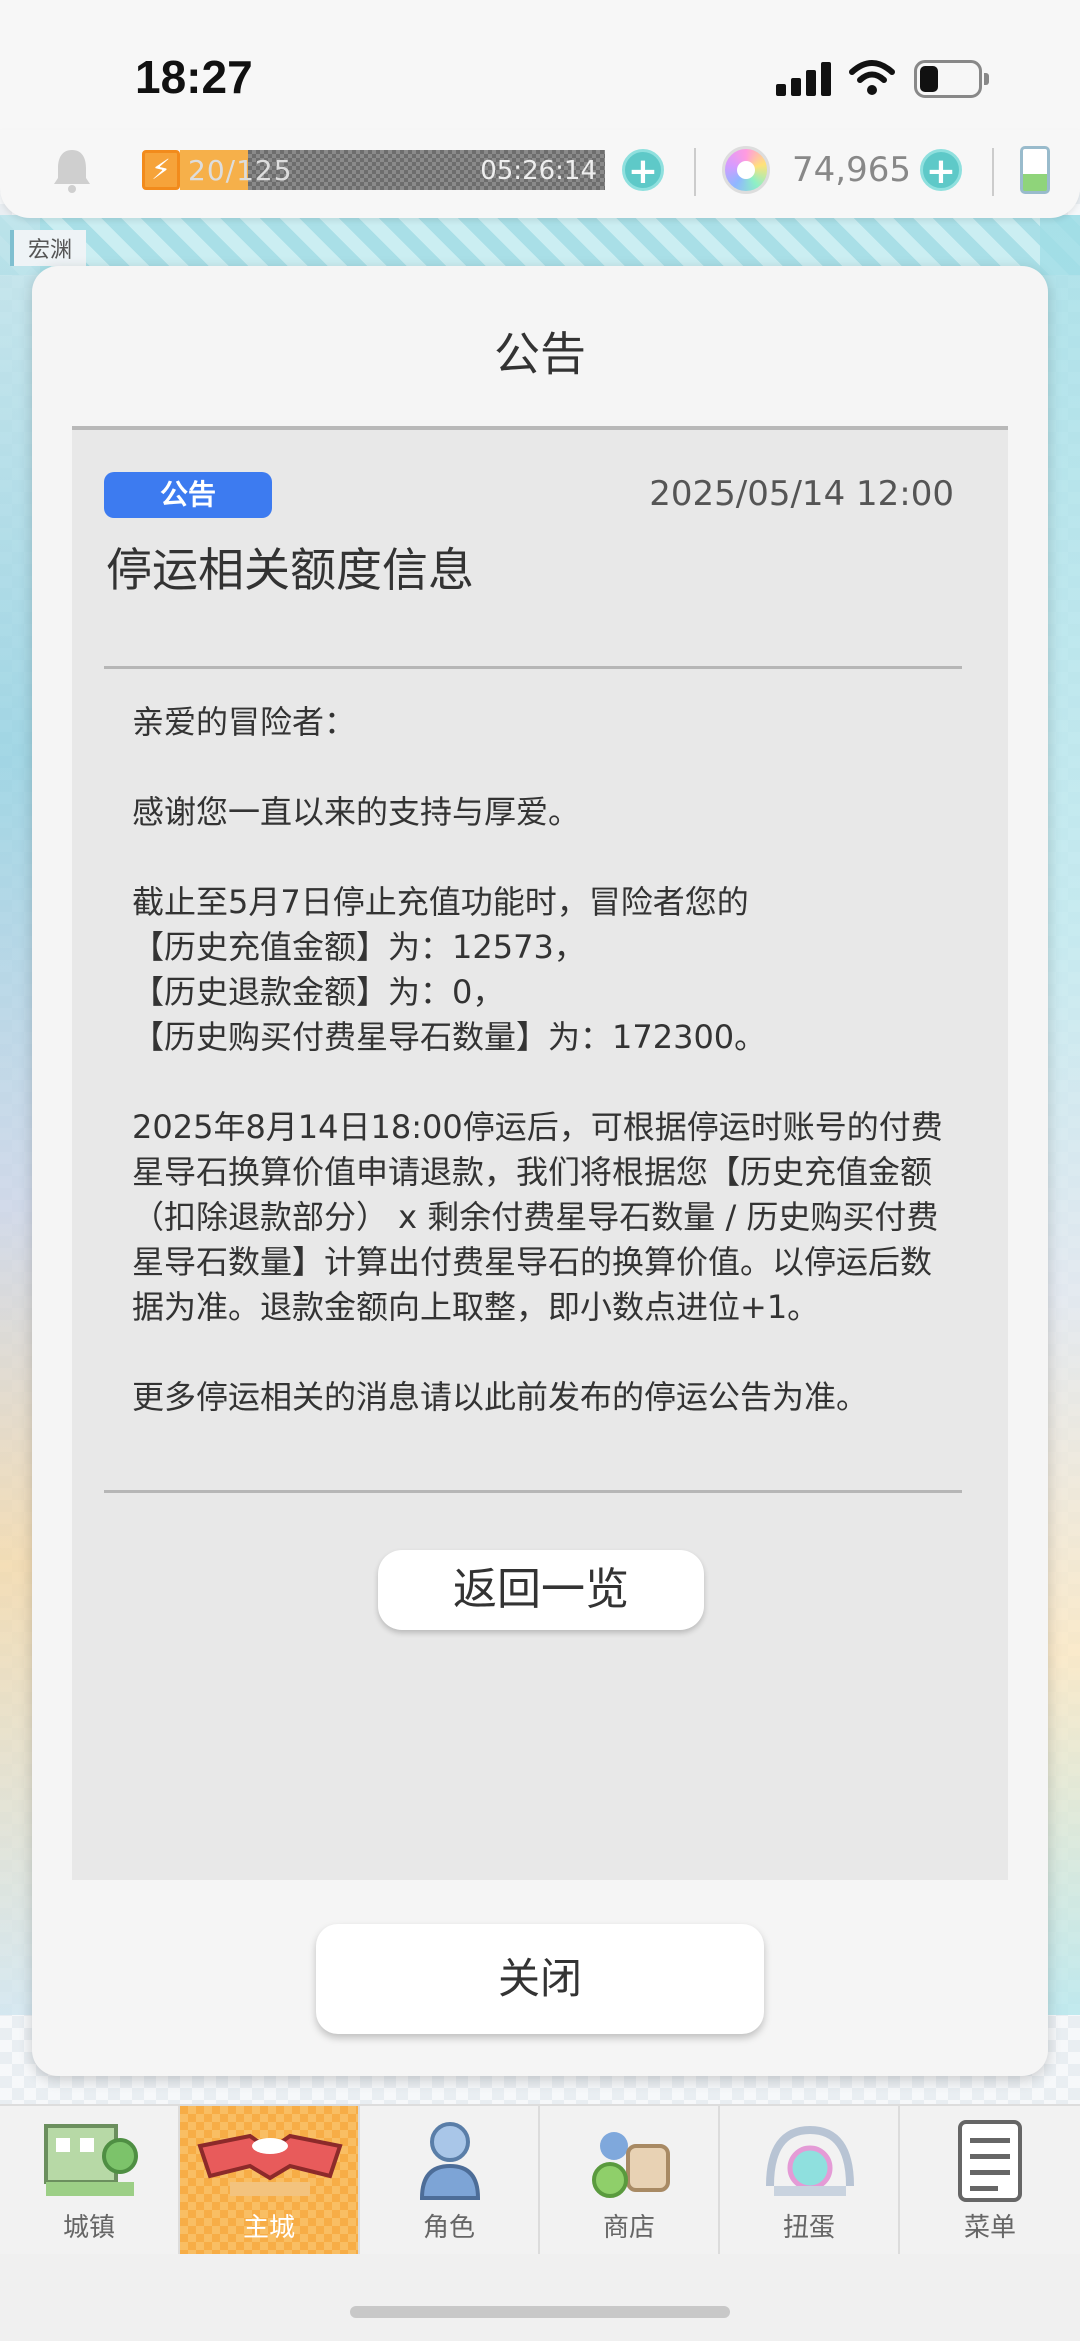 Image resolution: width=1080 pixels, height=2341 pixels. I want to click on nav-item-character: 角色, so click(450, 2181).